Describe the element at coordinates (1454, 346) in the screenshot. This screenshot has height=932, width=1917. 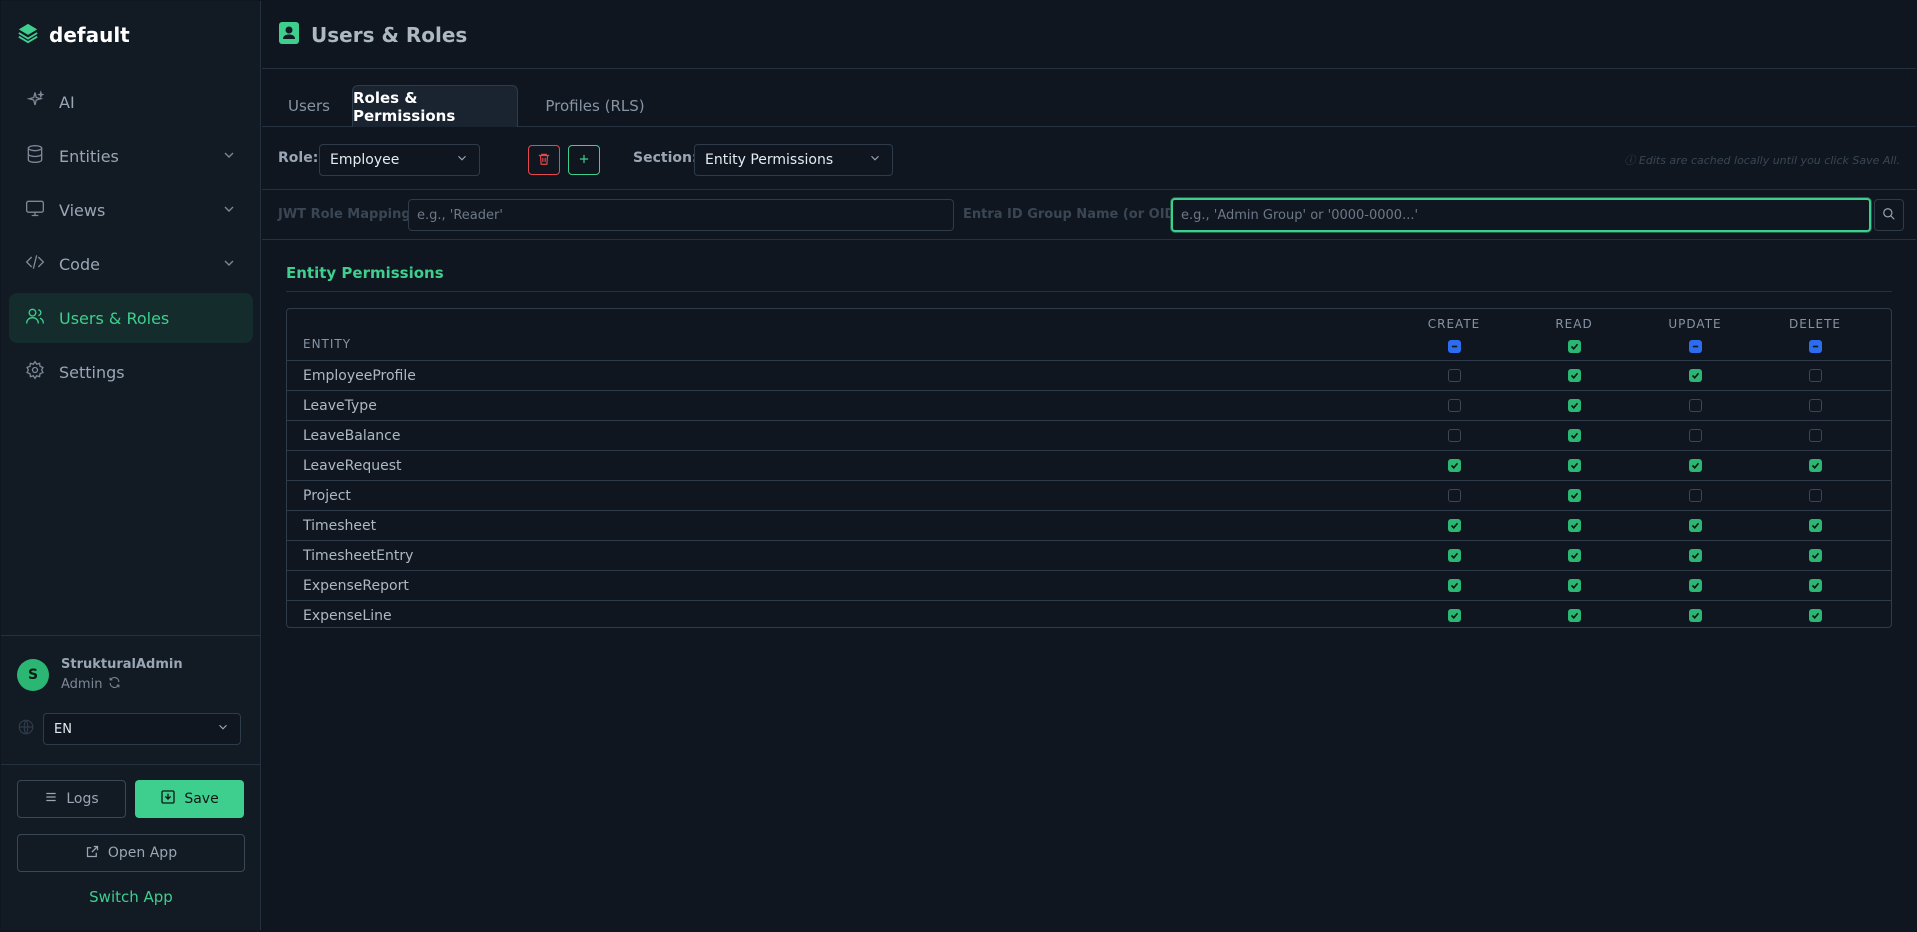
I see `select-all-create-checkbox` at that location.